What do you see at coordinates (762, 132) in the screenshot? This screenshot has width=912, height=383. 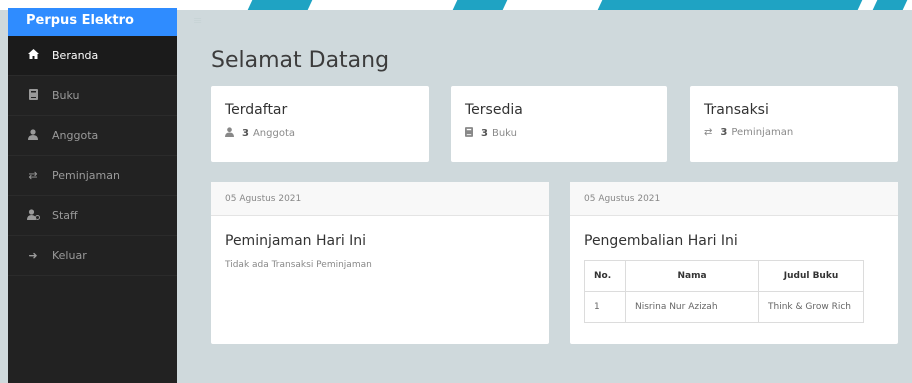 I see `stat-unit: Peminjaman` at bounding box center [762, 132].